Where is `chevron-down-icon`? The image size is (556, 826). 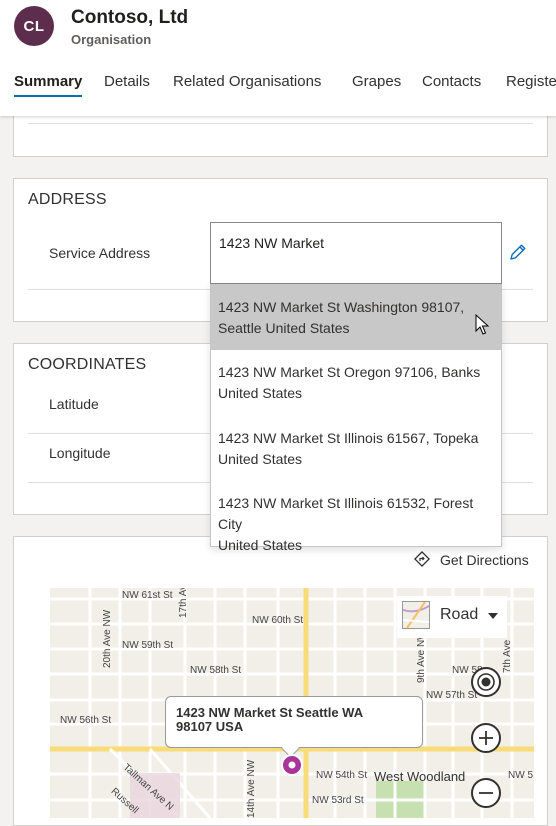
chevron-down-icon is located at coordinates (493, 616).